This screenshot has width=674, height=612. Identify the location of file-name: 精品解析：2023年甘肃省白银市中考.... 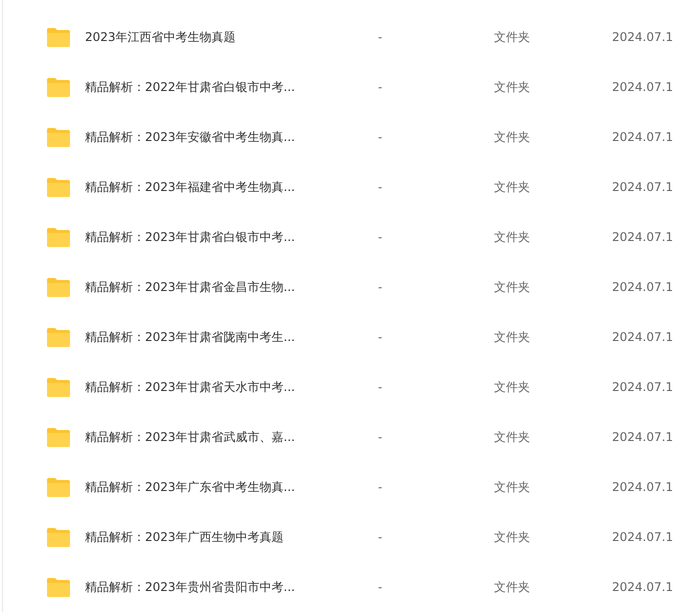
(230, 237).